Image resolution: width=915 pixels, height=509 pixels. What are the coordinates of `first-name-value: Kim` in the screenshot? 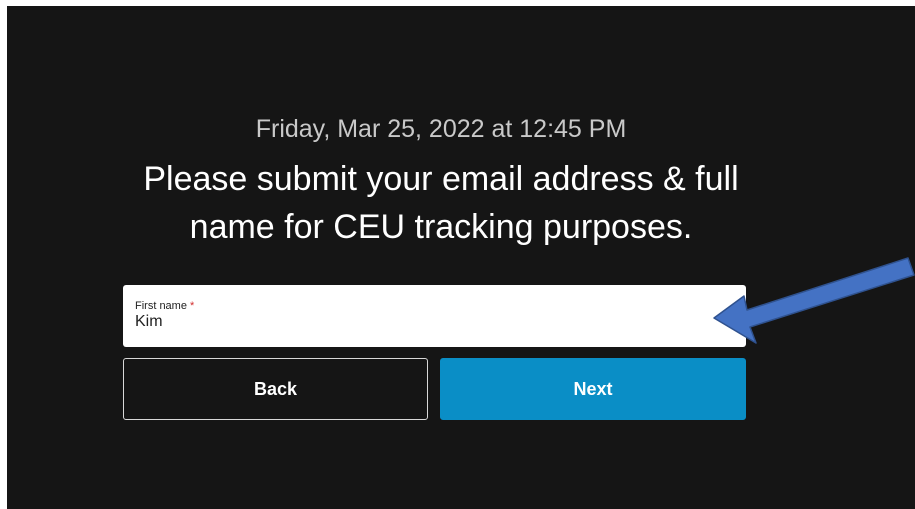 It's located at (440, 322).